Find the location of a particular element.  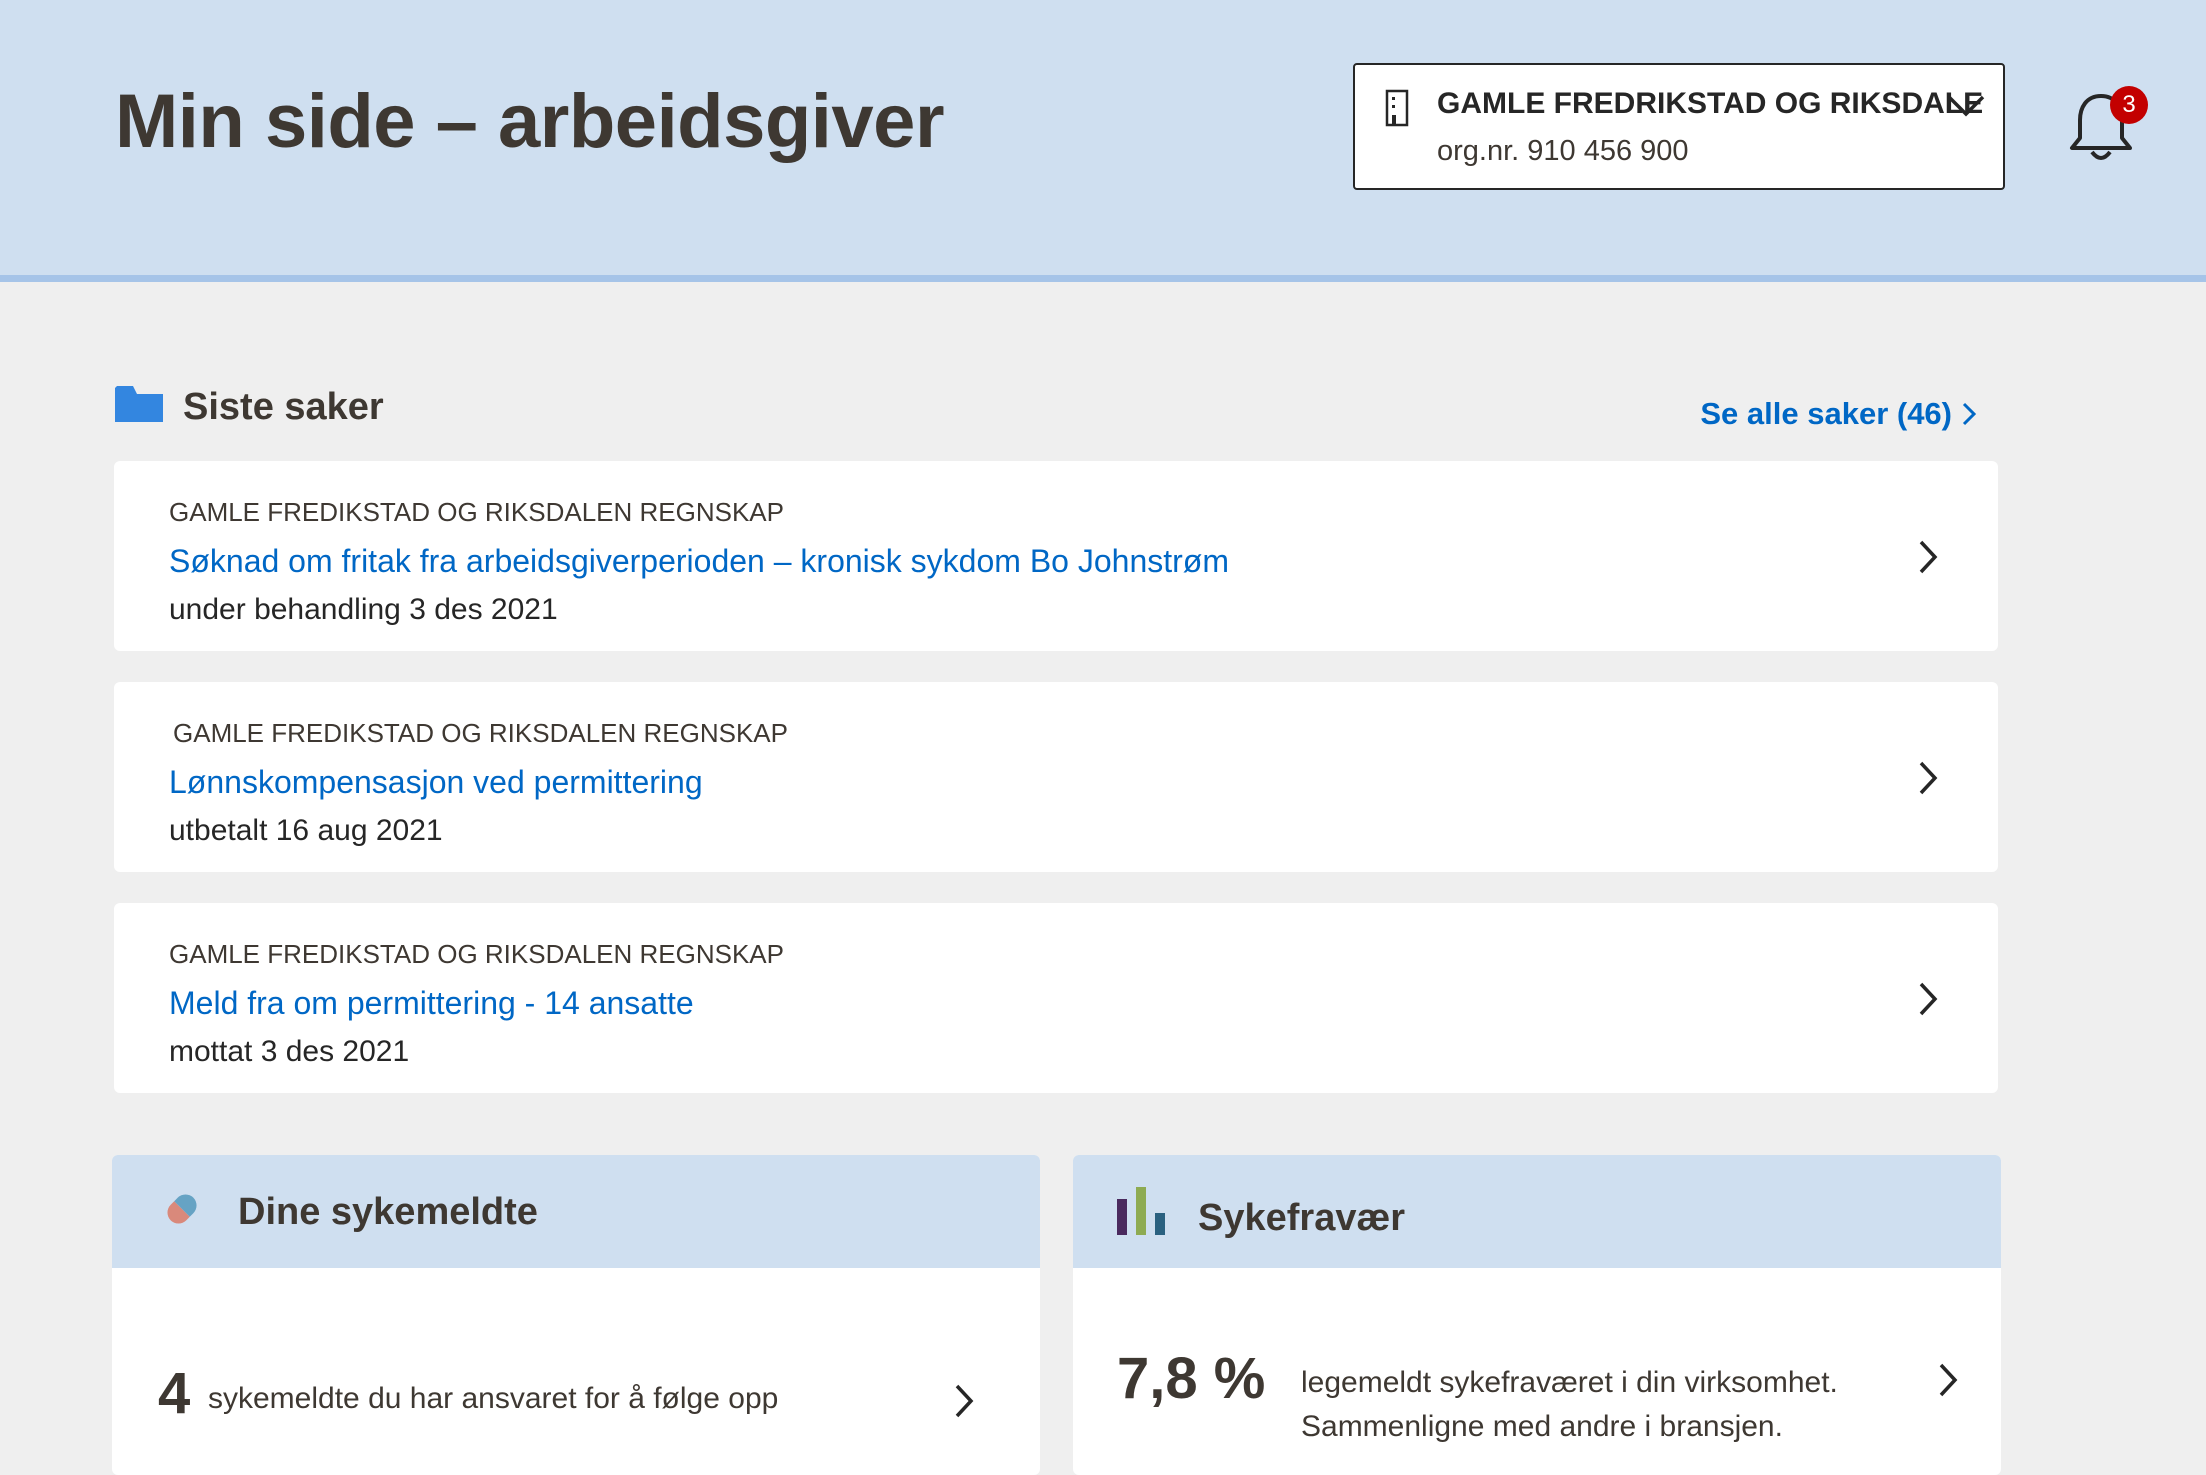

see-all-cases-label: Se alle saker (46) is located at coordinates (1826, 413).